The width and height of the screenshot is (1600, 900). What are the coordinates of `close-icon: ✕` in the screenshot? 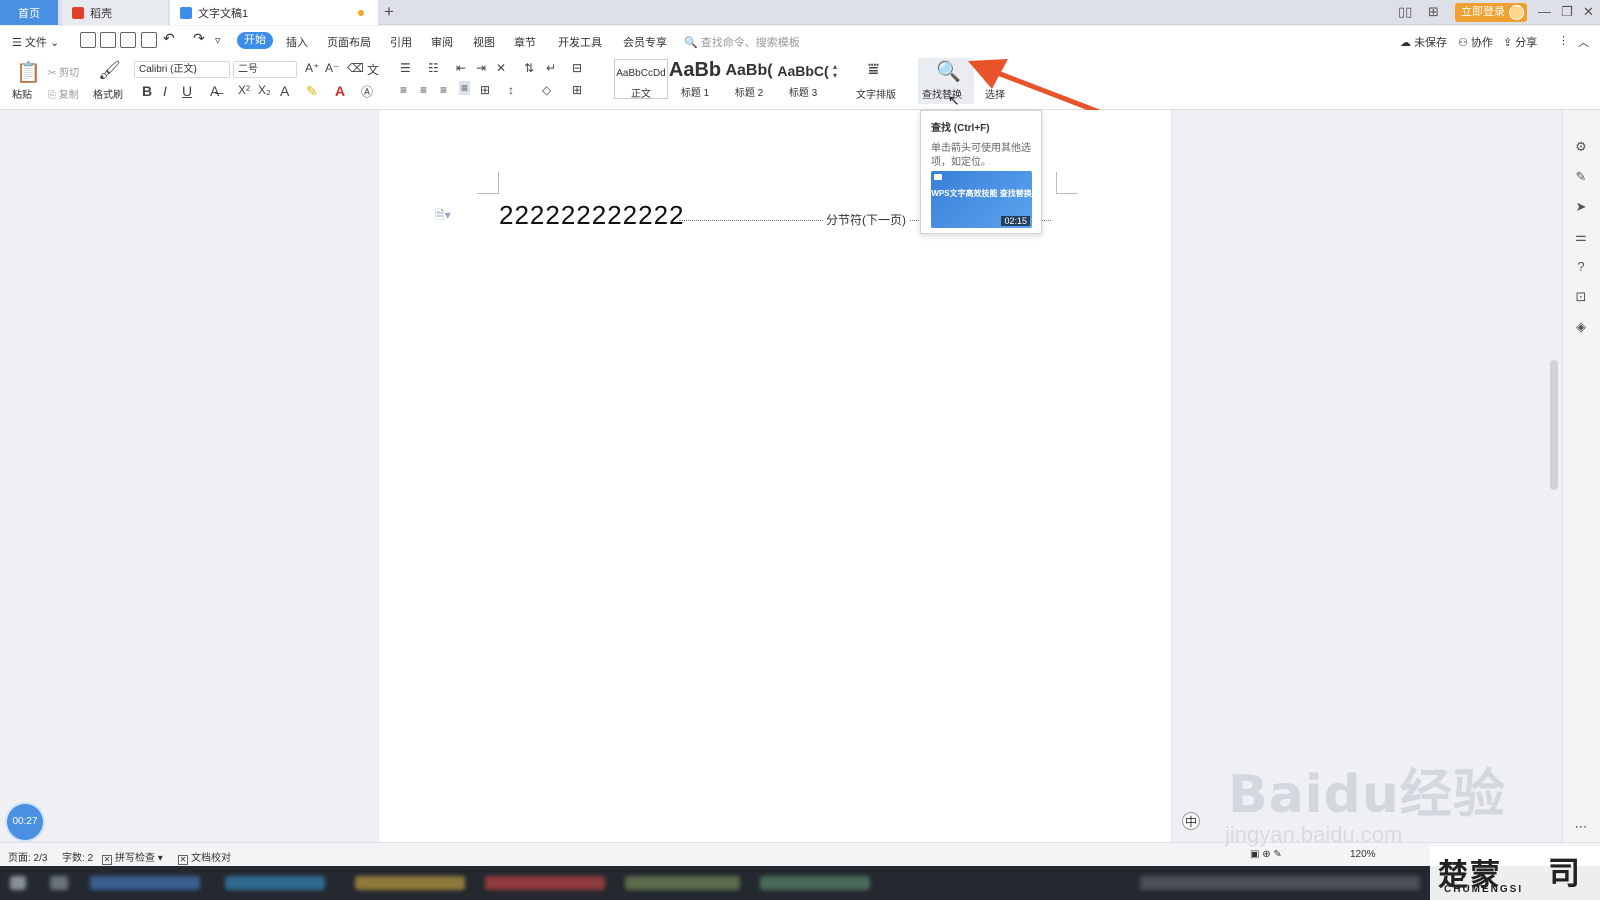 It's located at (1588, 12).